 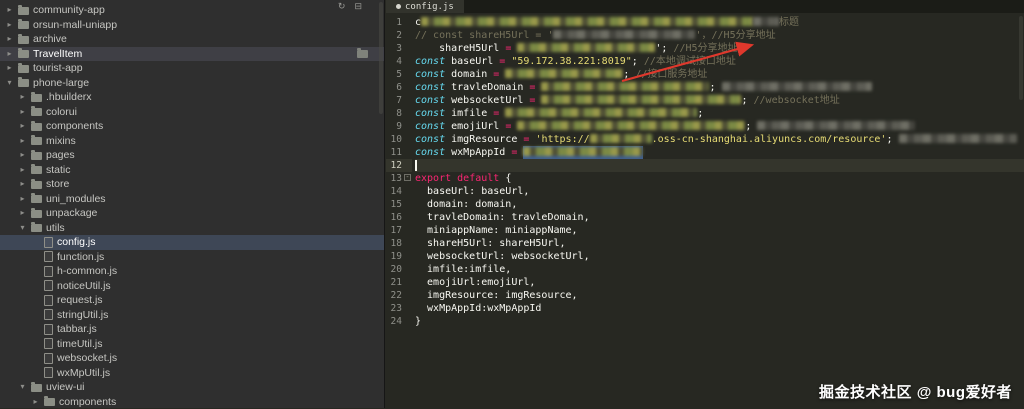 I want to click on code-token: imgResource, so click(x=484, y=139).